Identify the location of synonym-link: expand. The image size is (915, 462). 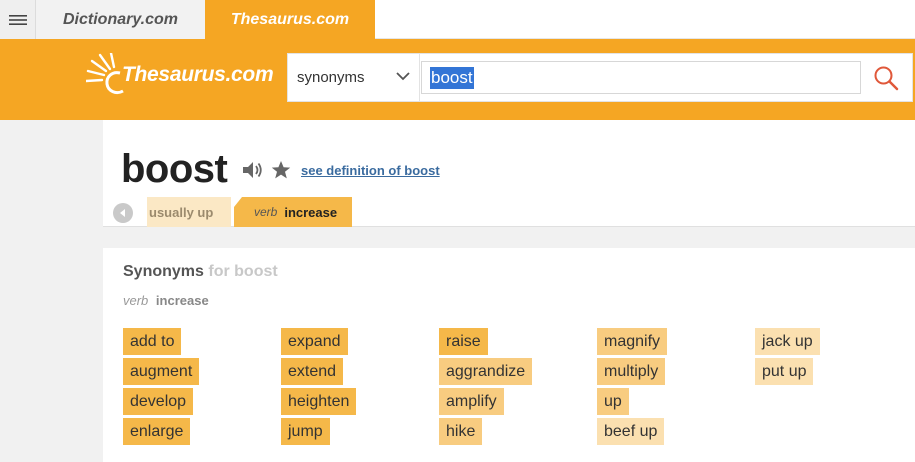
(314, 341).